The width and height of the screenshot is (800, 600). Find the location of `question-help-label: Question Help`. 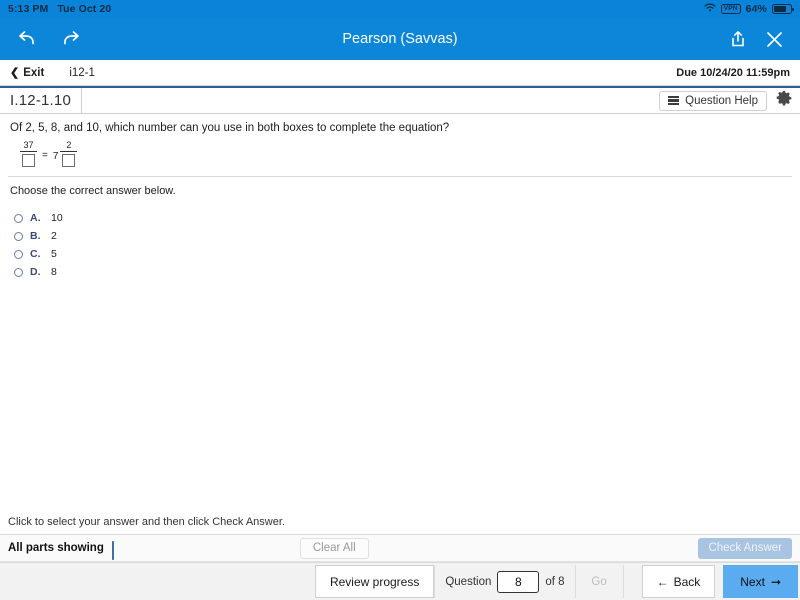

question-help-label: Question Help is located at coordinates (721, 100).